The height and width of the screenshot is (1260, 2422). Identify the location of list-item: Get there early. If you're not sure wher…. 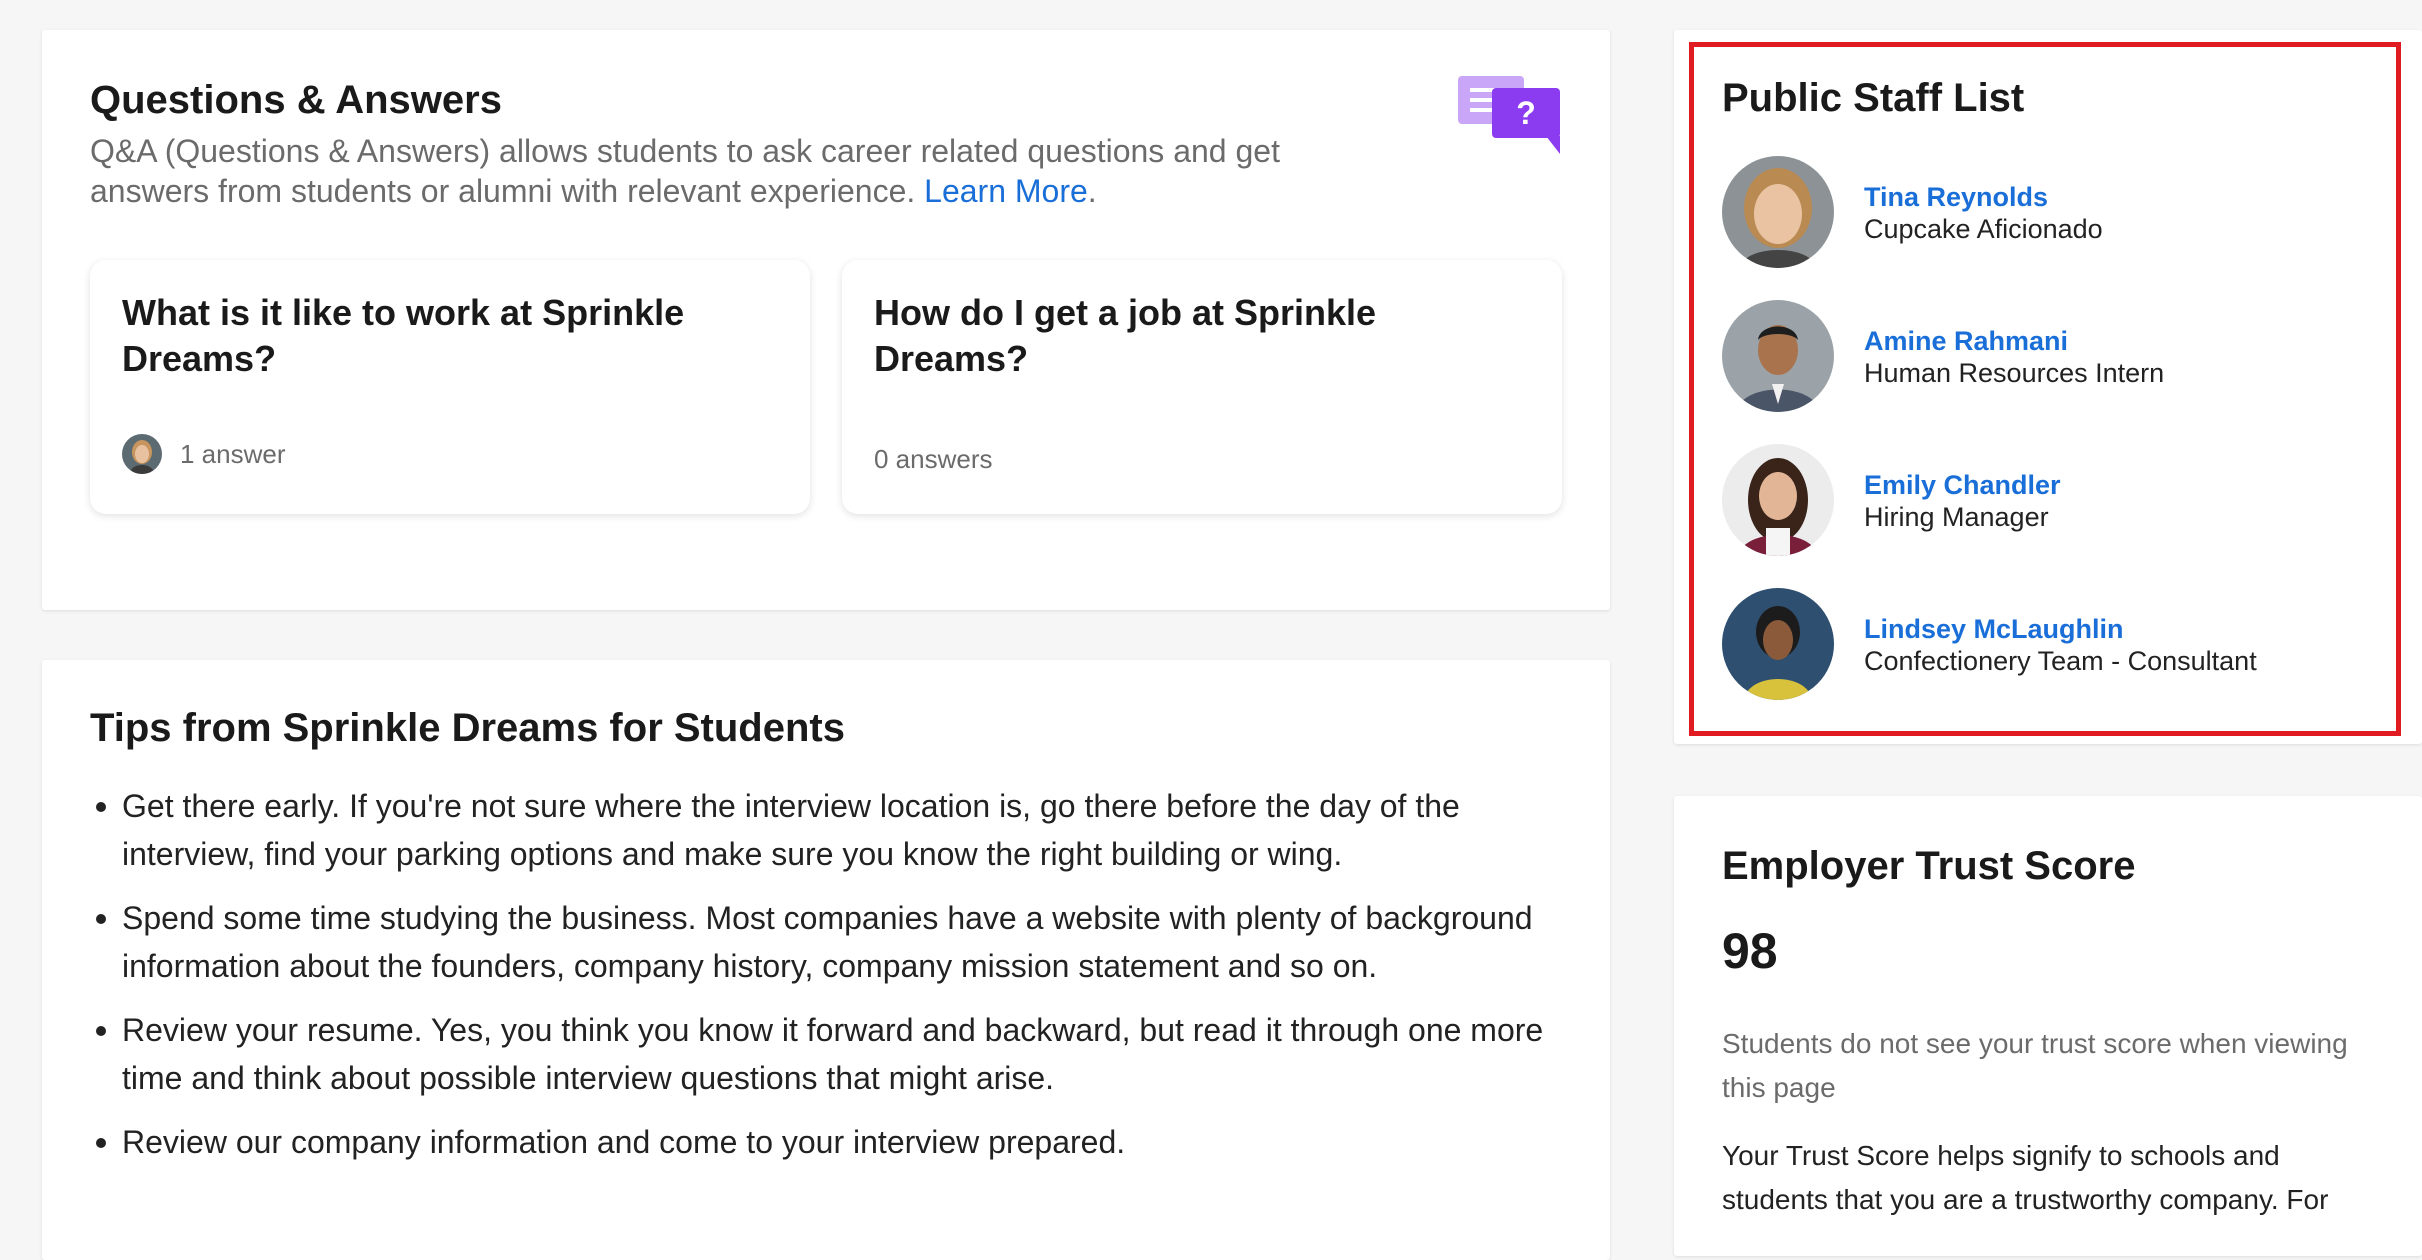
(845, 830).